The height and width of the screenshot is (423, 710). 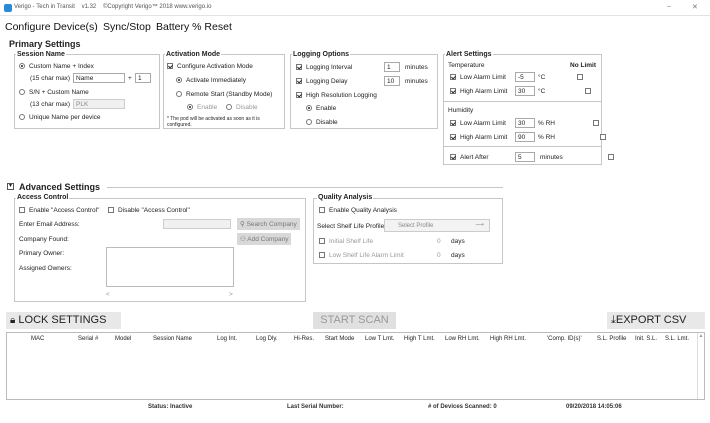 I want to click on low-shelf-checkbox, so click(x=322, y=255).